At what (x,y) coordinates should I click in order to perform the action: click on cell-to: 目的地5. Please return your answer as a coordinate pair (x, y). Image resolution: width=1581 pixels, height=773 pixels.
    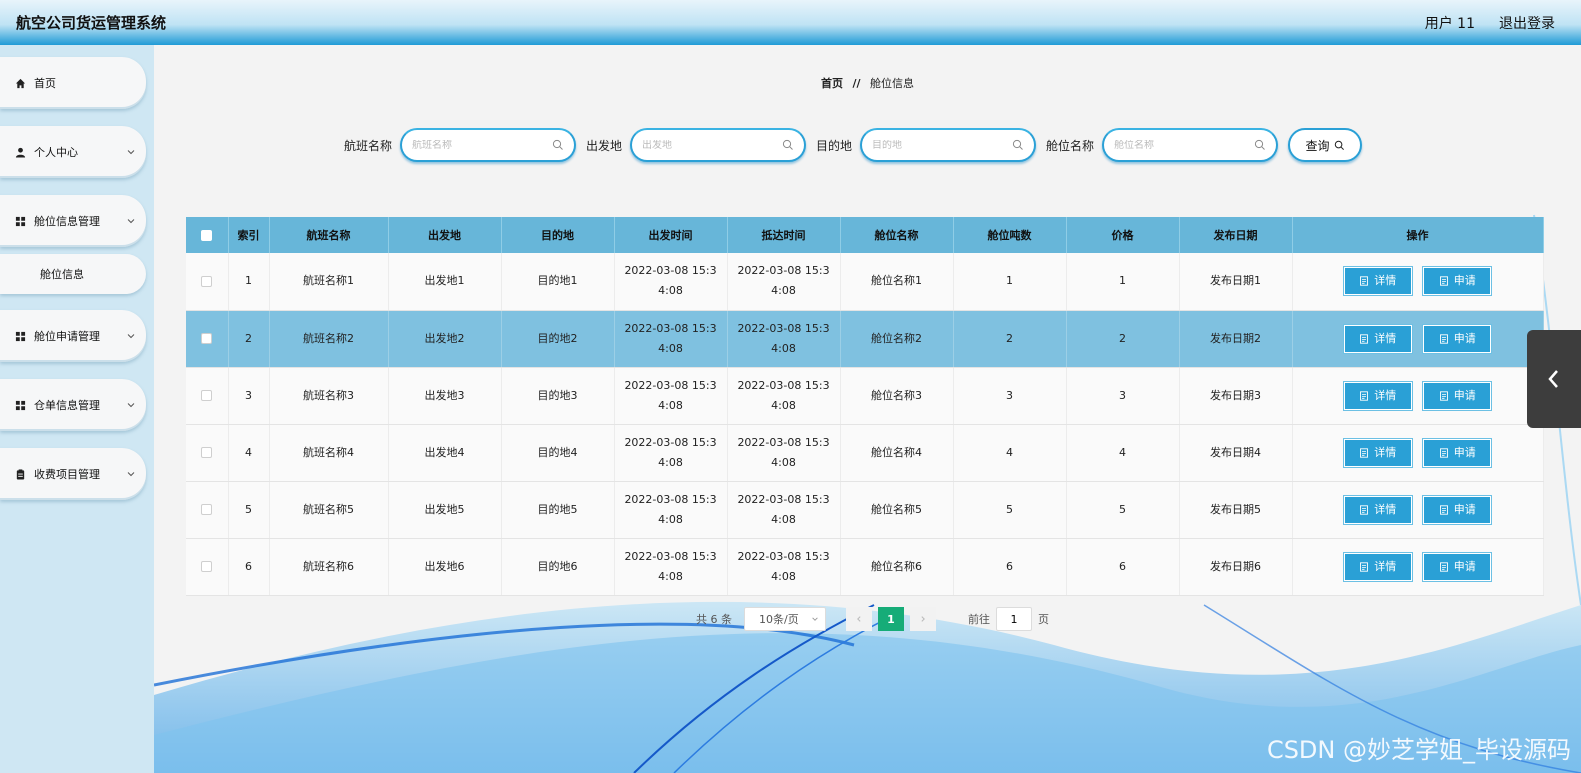
    Looking at the image, I should click on (558, 510).